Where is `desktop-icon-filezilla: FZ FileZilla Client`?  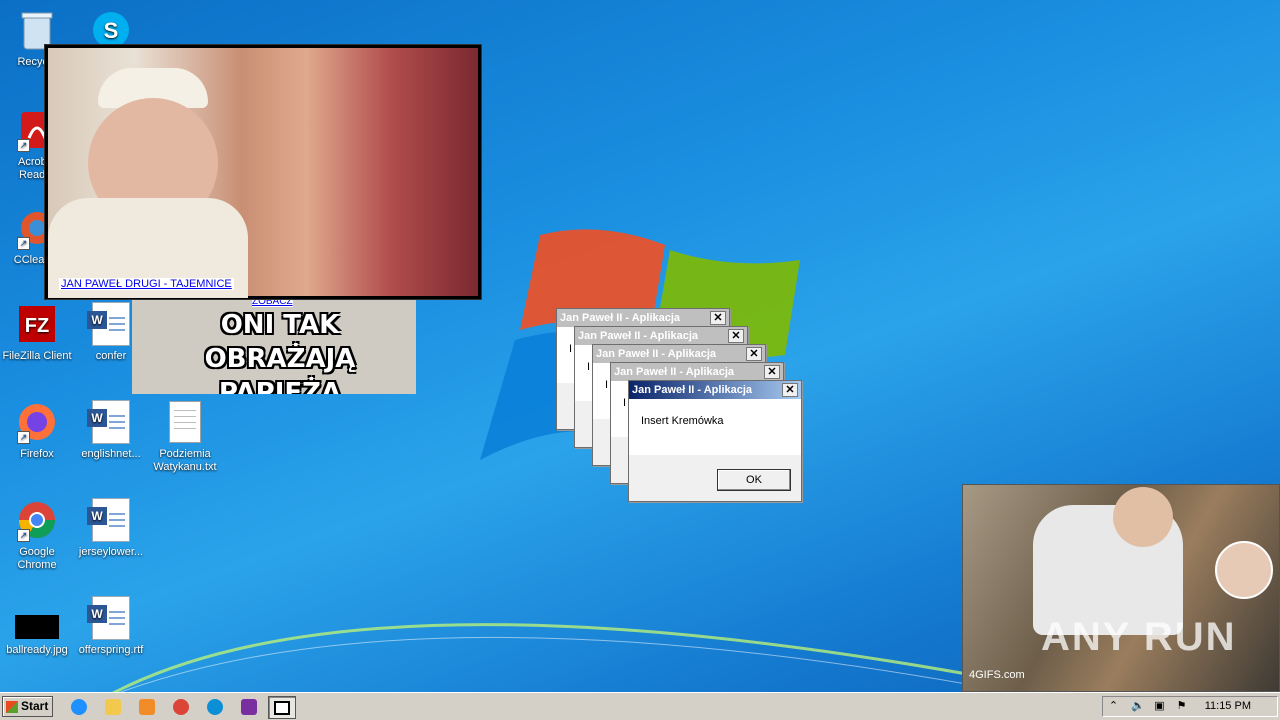 desktop-icon-filezilla: FZ FileZilla Client is located at coordinates (37, 332).